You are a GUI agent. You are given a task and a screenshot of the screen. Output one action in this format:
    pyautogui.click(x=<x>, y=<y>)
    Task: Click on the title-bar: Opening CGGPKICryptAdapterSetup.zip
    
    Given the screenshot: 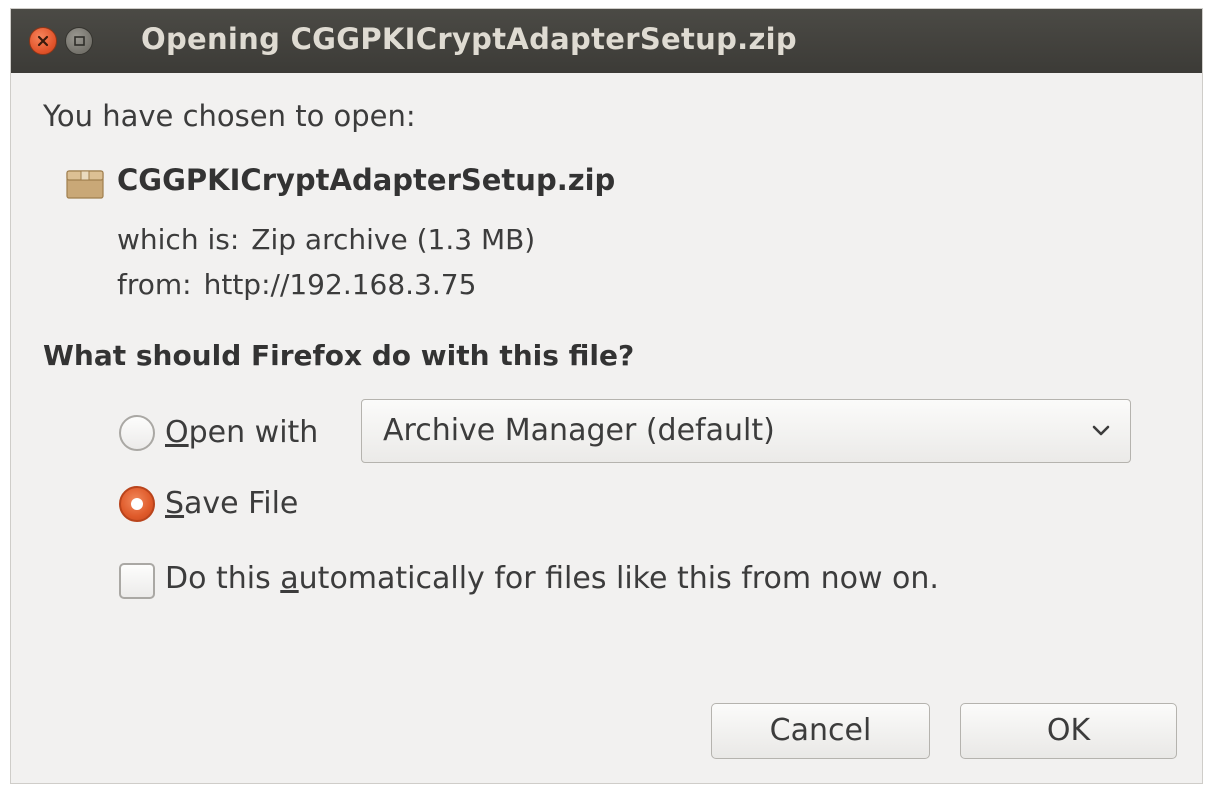 What is the action you would take?
    pyautogui.click(x=606, y=41)
    